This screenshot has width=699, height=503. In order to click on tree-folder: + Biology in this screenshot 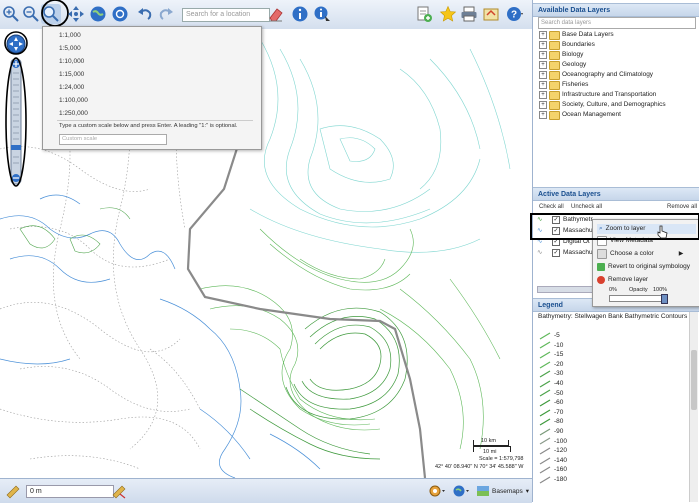, I will do `click(561, 55)`.